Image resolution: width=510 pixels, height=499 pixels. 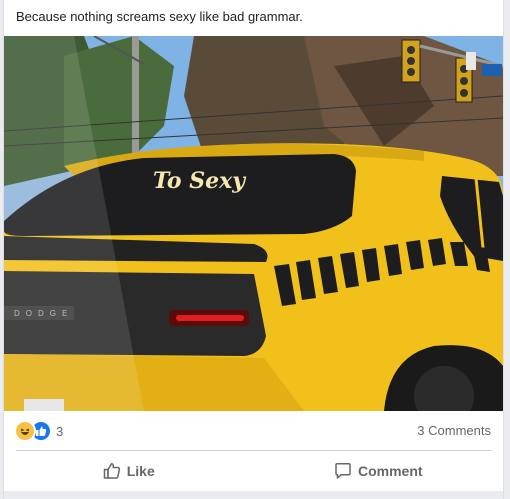 I want to click on post-footer-gap, so click(x=253, y=495).